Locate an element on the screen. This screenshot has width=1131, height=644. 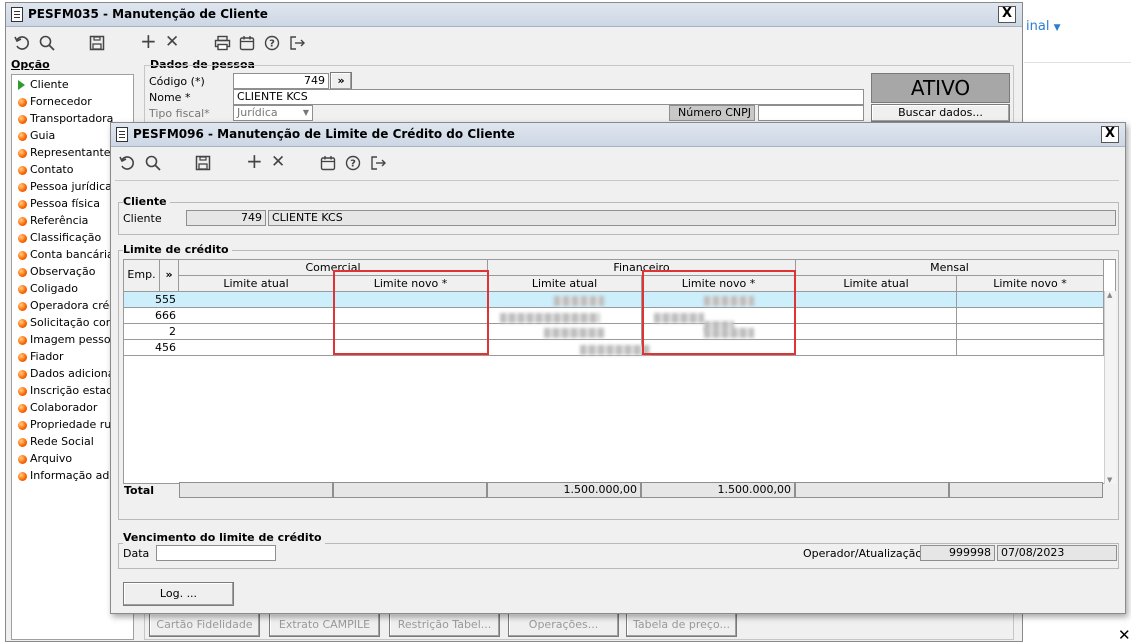
background-link-text: inal is located at coordinates (1038, 26).